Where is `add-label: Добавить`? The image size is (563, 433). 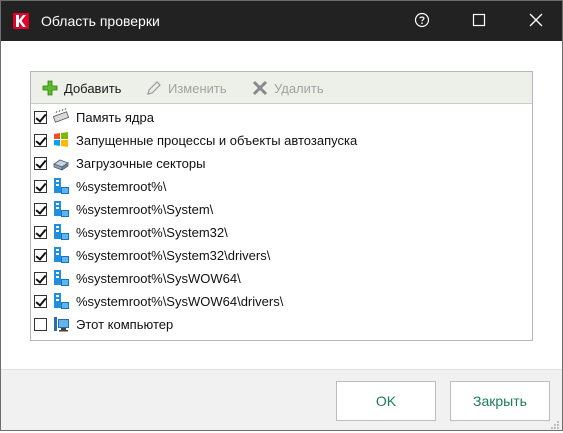 add-label: Добавить is located at coordinates (93, 88).